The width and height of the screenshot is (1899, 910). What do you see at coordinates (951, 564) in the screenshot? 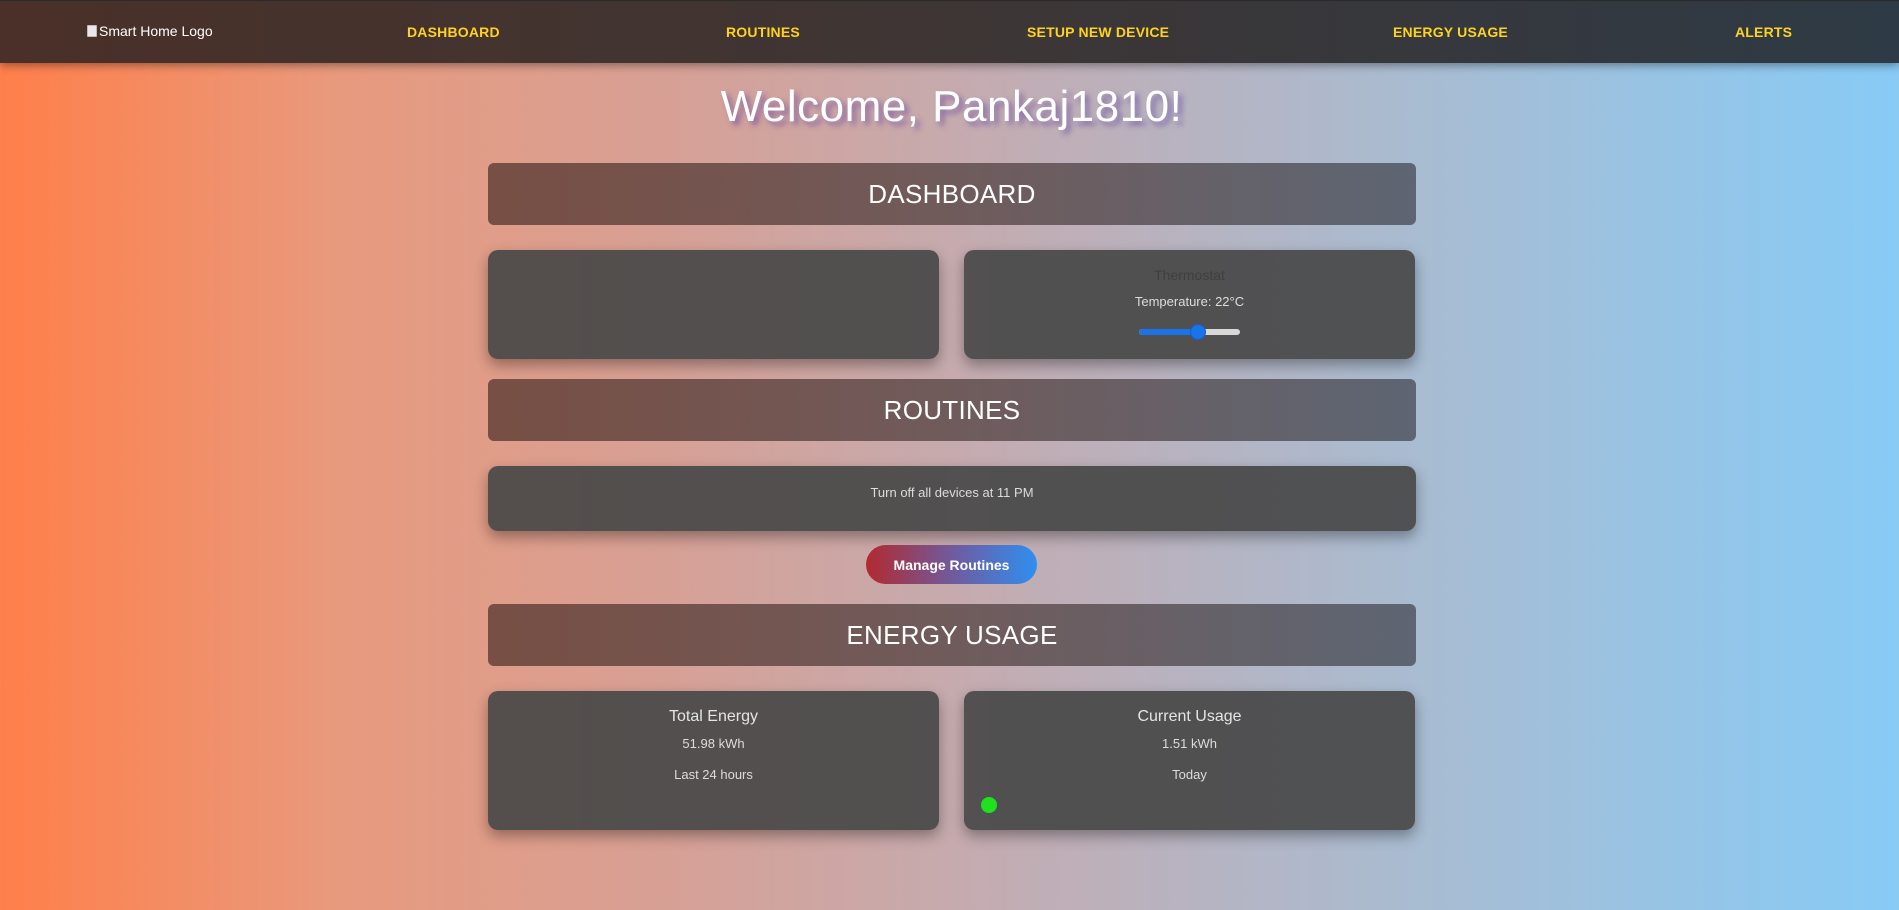
I see `manage-routines-button: Manage Routines` at bounding box center [951, 564].